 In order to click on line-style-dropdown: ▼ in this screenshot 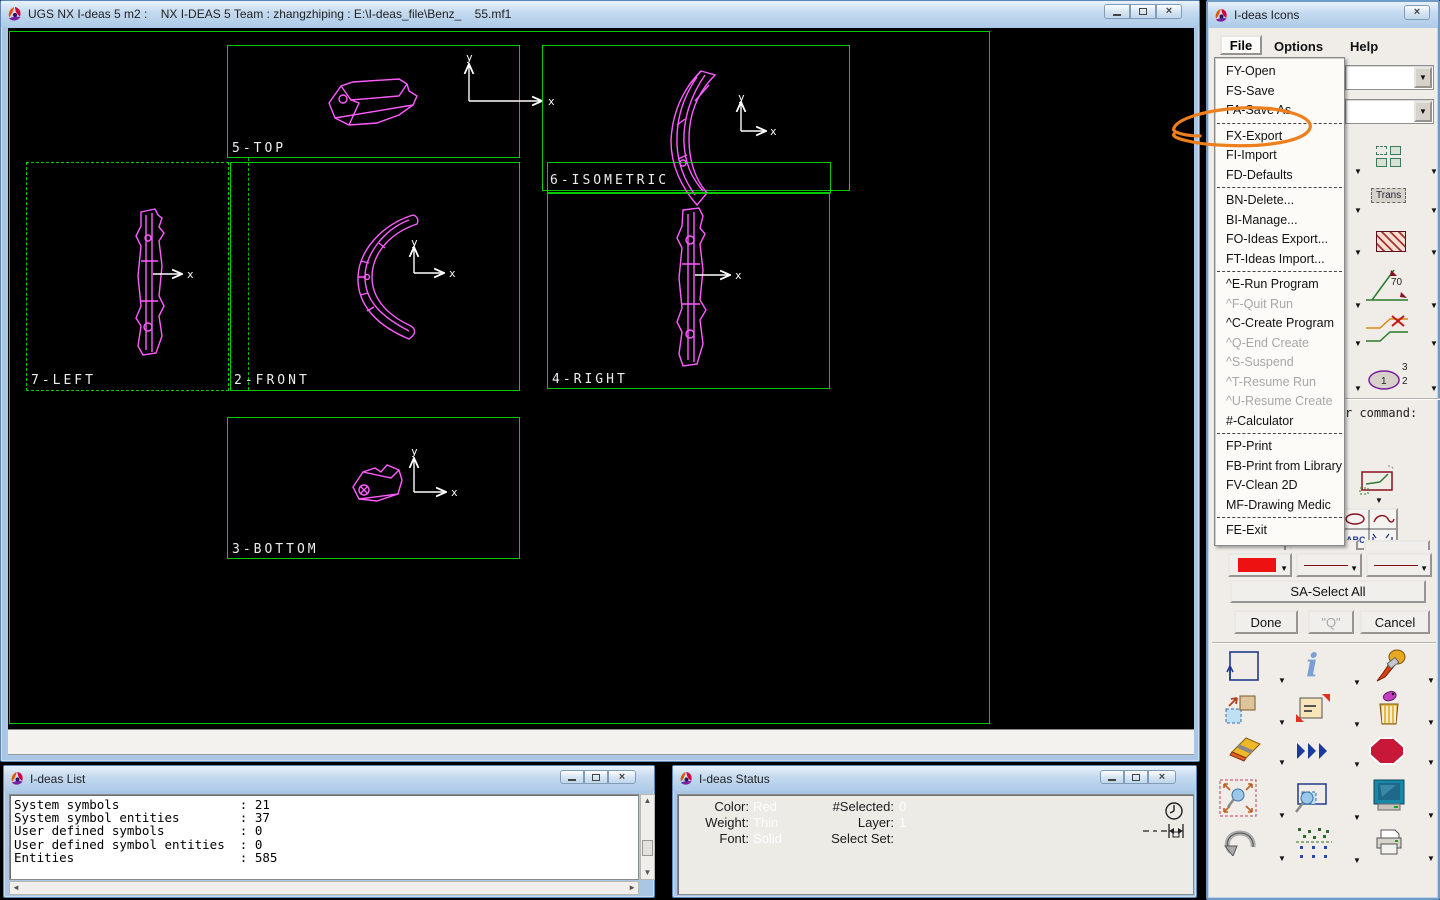, I will do `click(1399, 565)`.